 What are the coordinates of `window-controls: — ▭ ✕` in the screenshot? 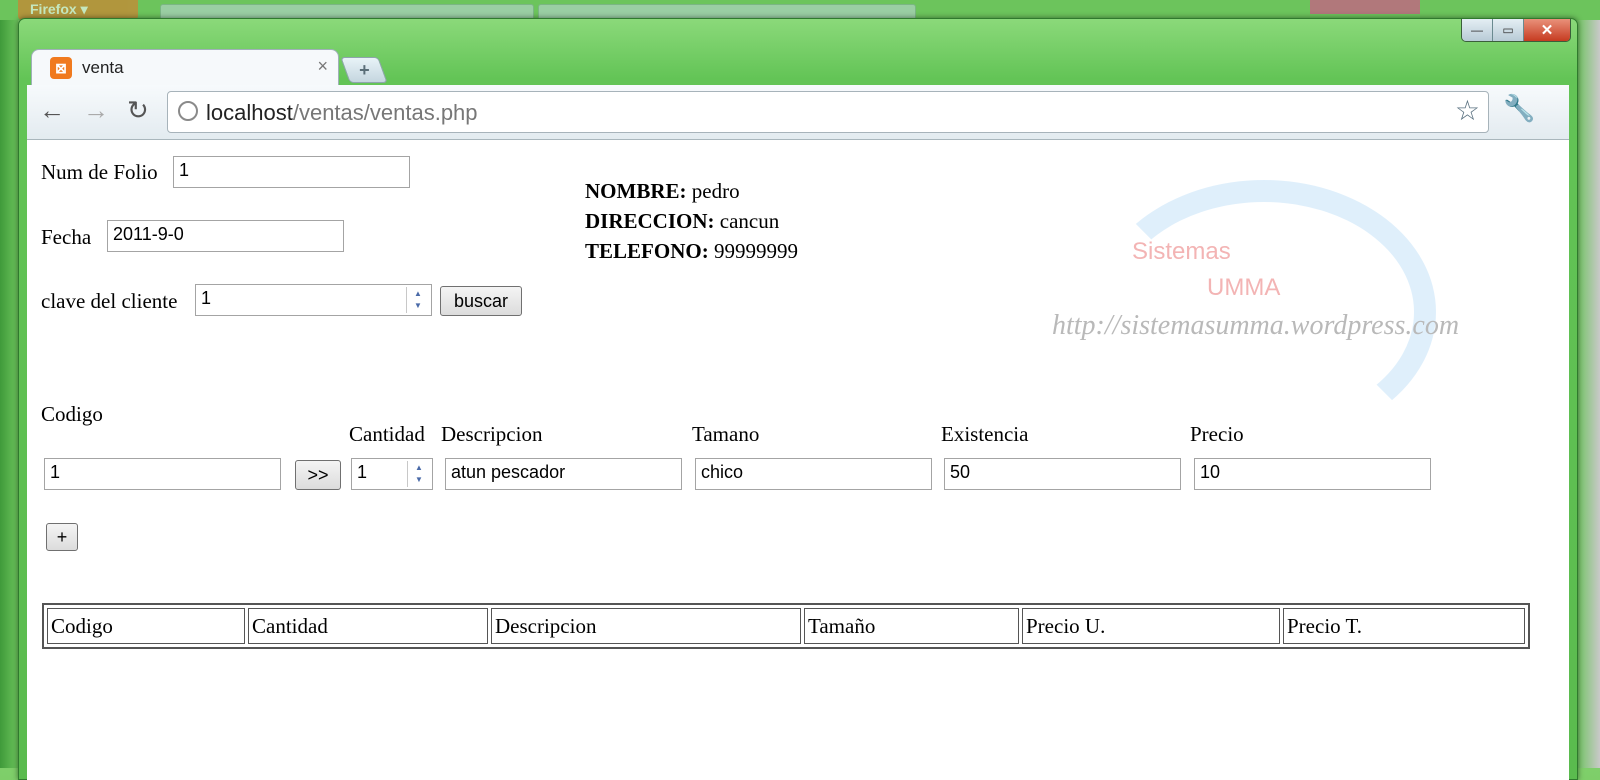 It's located at (1516, 30).